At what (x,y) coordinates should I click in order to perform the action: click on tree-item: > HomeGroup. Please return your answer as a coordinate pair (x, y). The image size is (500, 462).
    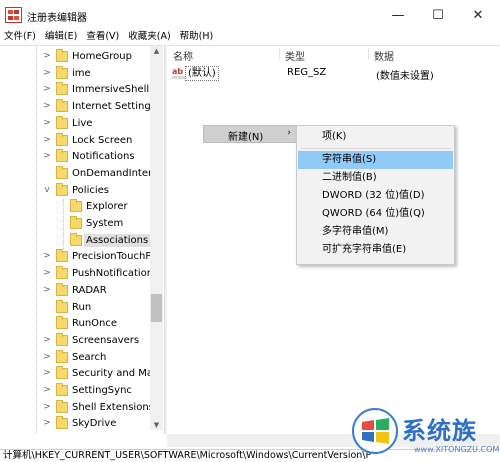
    Looking at the image, I should click on (75, 57).